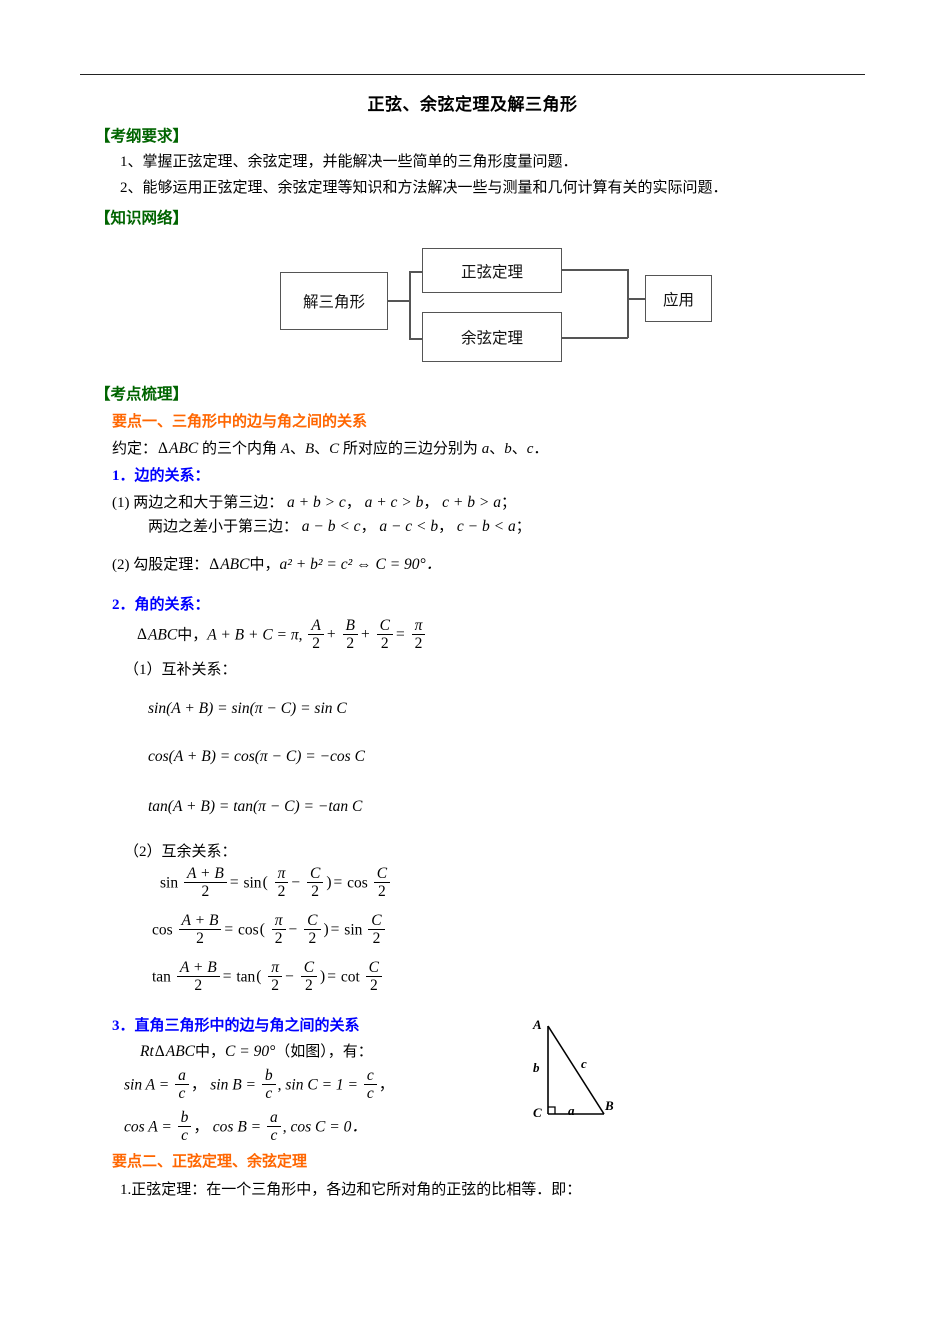 This screenshot has height=1337, width=945. I want to click on triangle-side-c-label: c, so click(584, 1063).